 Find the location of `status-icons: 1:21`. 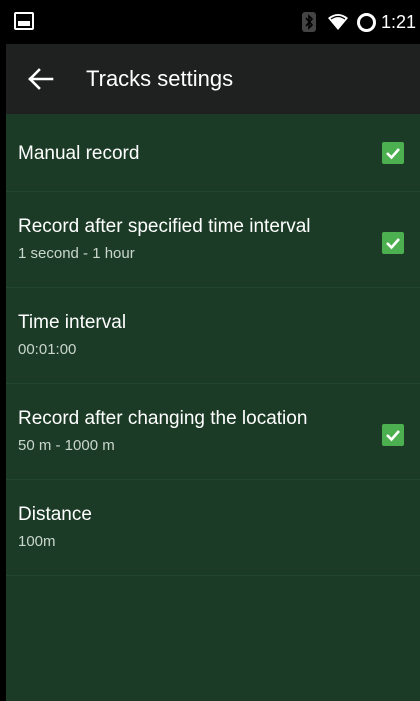

status-icons: 1:21 is located at coordinates (358, 22).